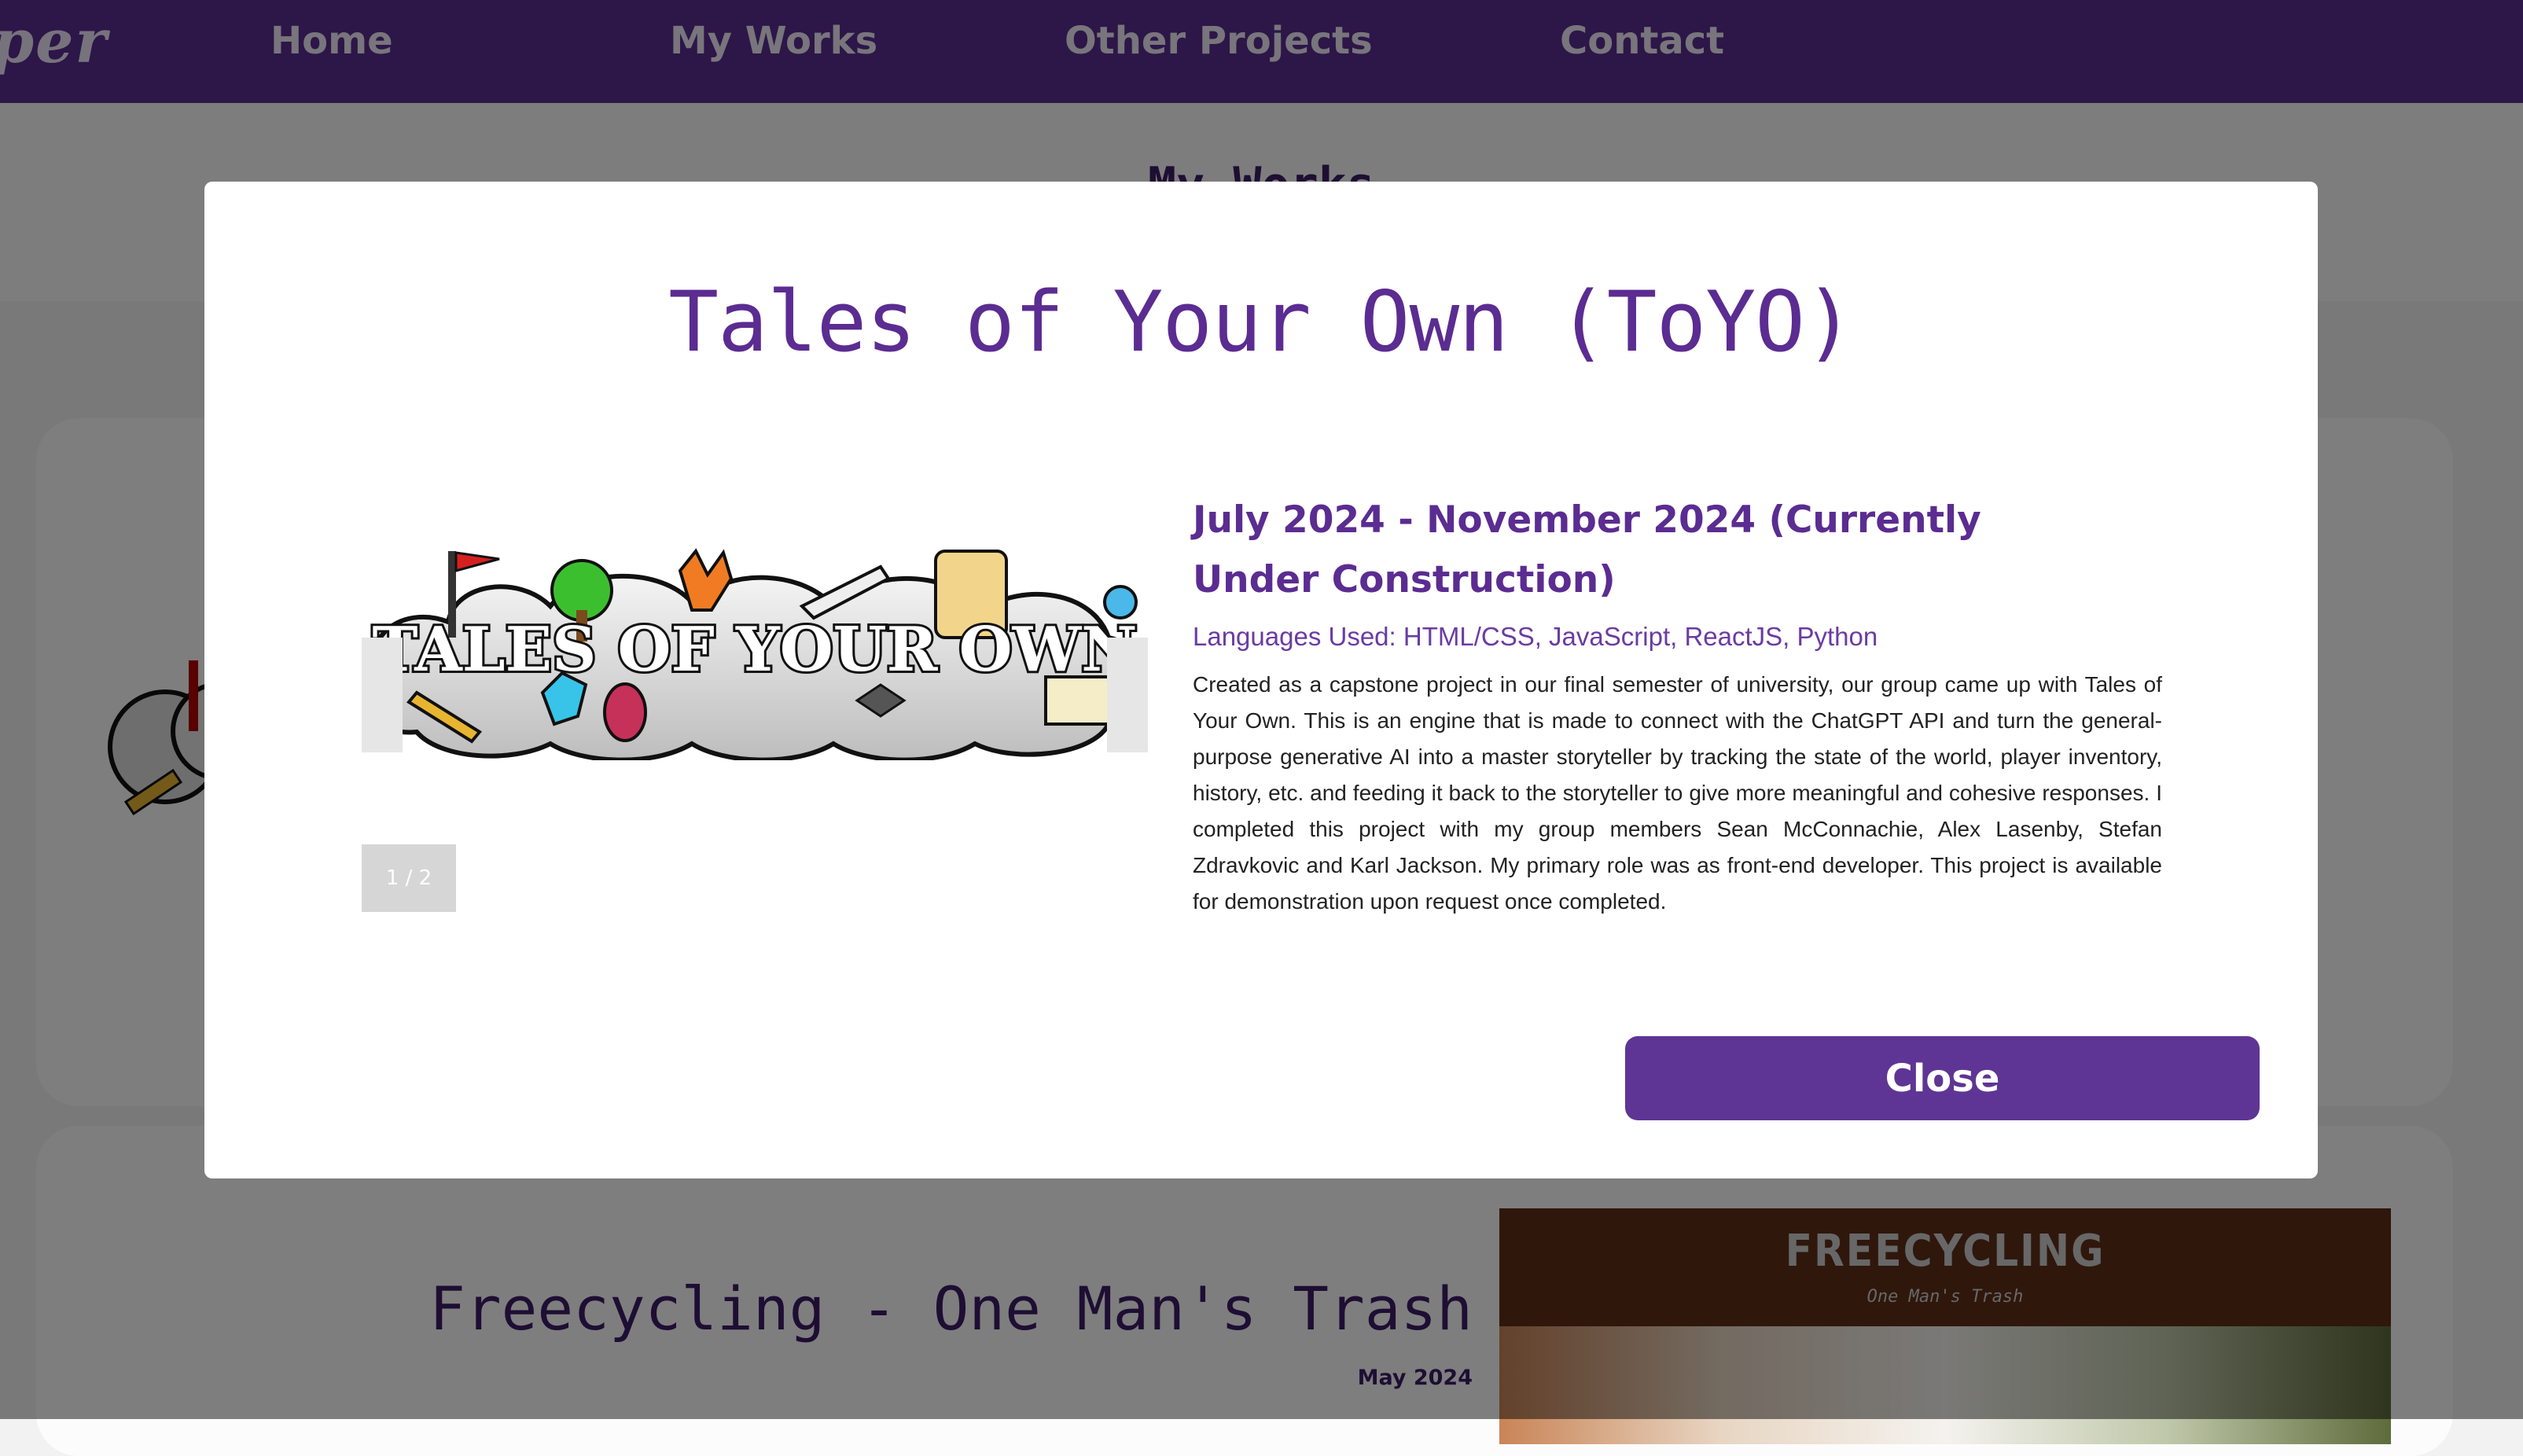  I want to click on close-button: Close, so click(1942, 1078).